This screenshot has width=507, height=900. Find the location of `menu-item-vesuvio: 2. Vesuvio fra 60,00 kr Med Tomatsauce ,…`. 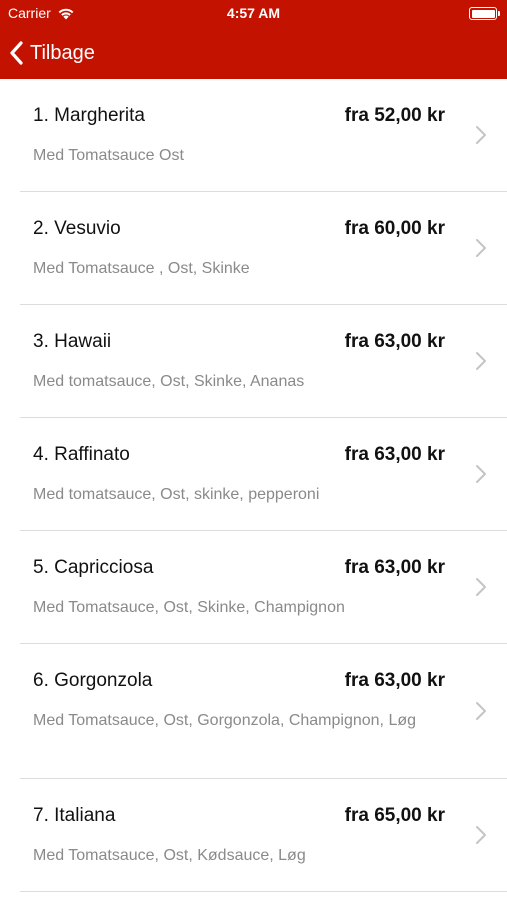

menu-item-vesuvio: 2. Vesuvio fra 60,00 kr Med Tomatsauce ,… is located at coordinates (263, 248).